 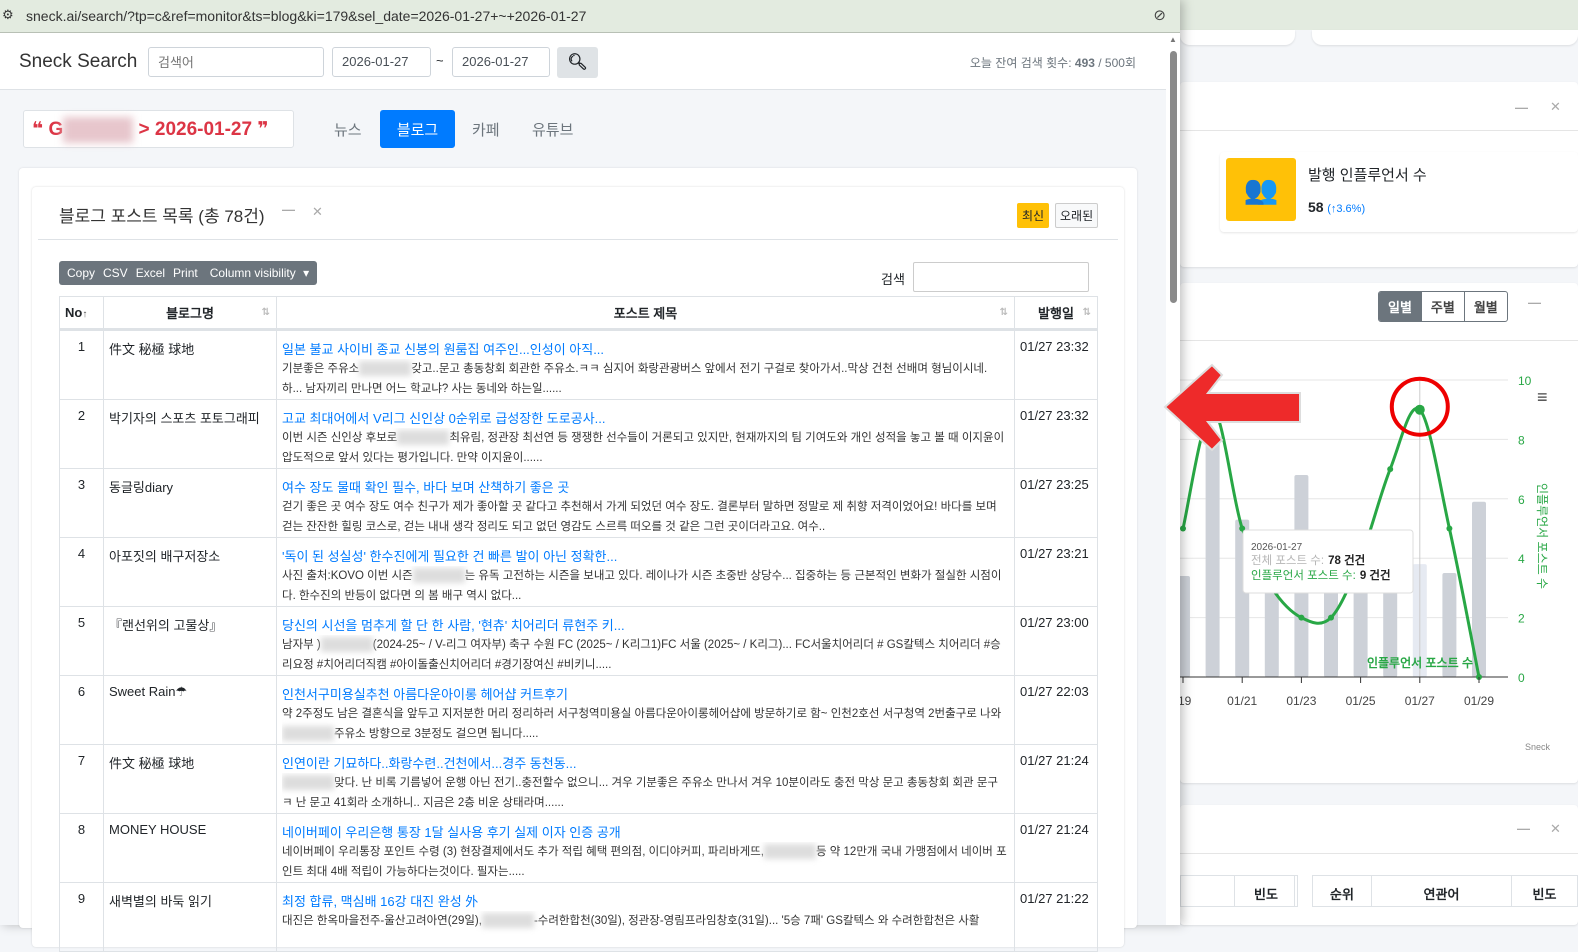 I want to click on scrollbar: ▲, so click(x=1173, y=479).